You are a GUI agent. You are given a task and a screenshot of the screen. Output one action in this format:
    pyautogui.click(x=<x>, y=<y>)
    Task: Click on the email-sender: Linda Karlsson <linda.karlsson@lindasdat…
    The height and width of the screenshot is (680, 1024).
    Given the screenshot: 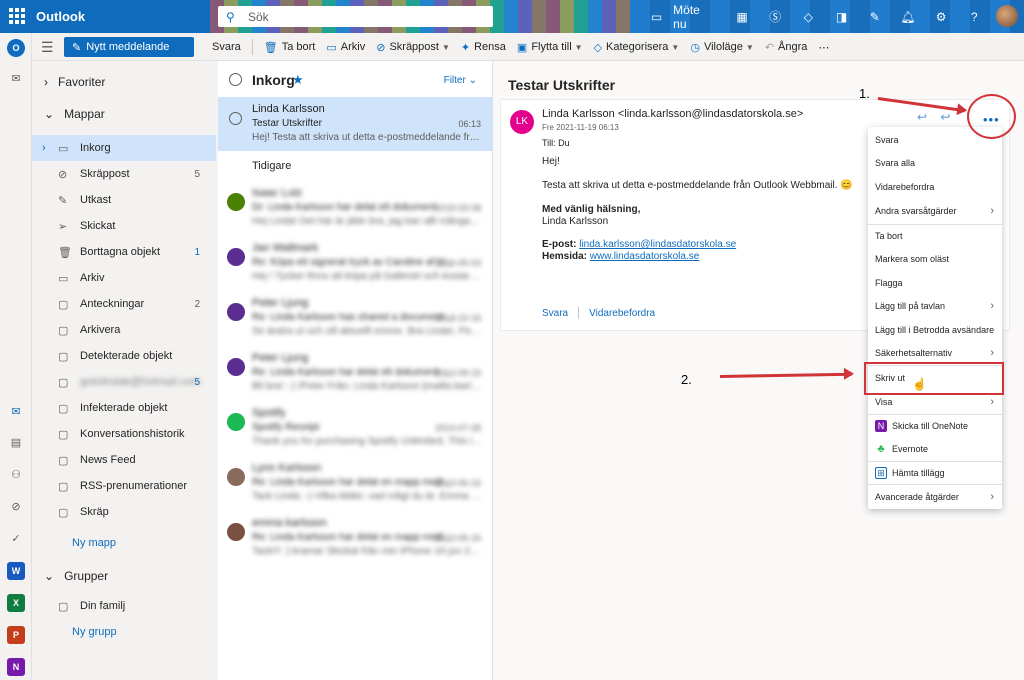 What is the action you would take?
    pyautogui.click(x=672, y=114)
    